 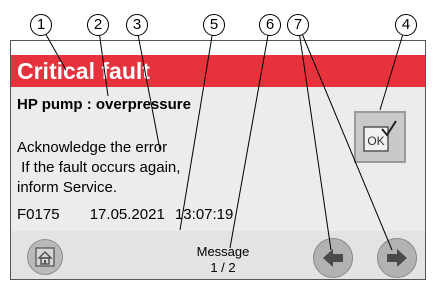 I want to click on callout-3: 3, so click(x=137, y=25).